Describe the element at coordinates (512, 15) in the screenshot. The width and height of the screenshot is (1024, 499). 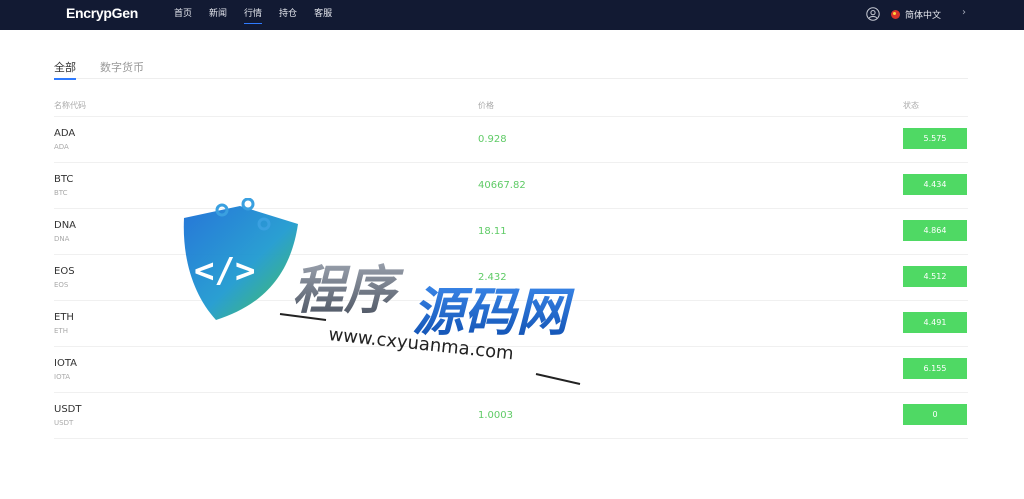
I see `top-navigation-bar: EncrypGen 首页 新闻 行情 持仓 客服 简体中文 ›` at that location.